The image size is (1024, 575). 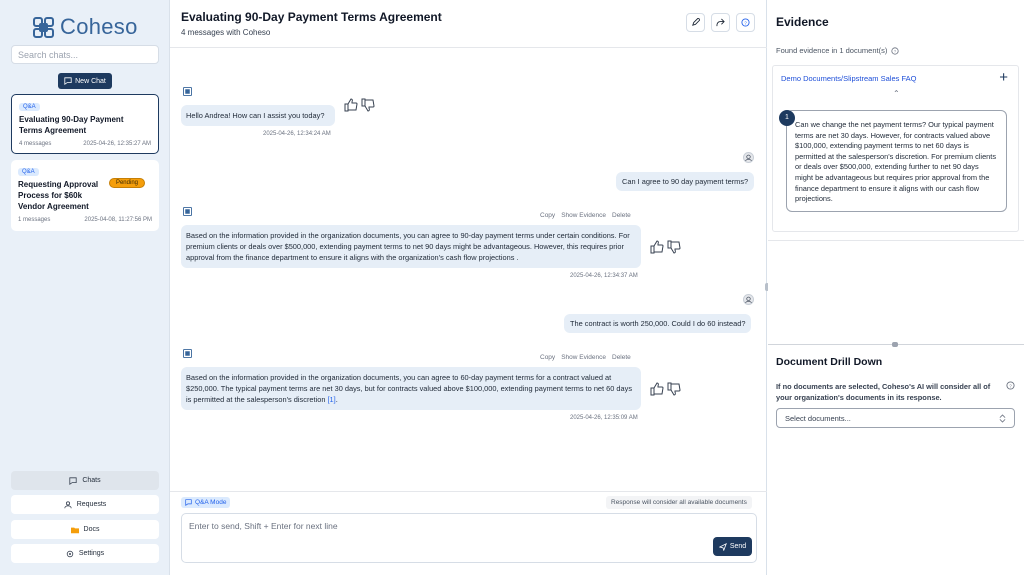 I want to click on composer-box: Send, so click(x=469, y=538).